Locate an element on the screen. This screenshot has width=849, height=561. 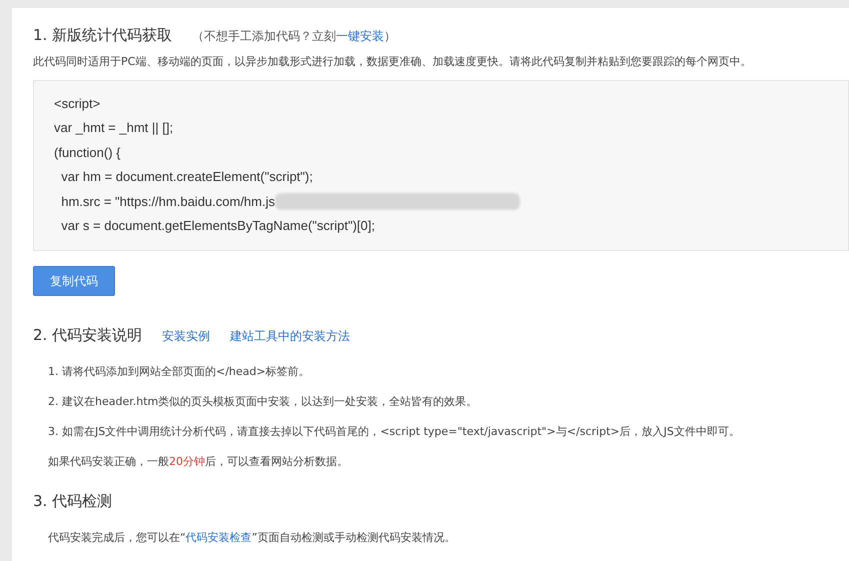
code-line: (function() { is located at coordinates (87, 152).